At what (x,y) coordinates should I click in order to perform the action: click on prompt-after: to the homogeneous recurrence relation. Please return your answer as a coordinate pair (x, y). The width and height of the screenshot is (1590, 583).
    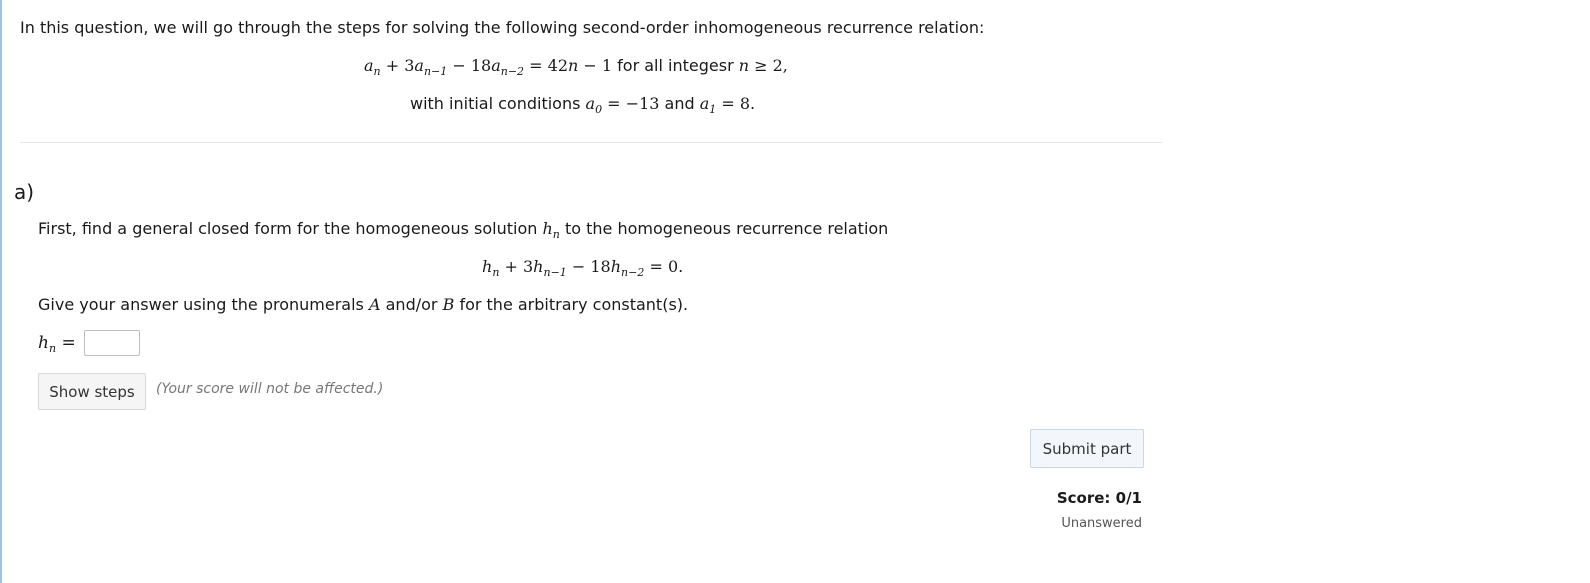
    Looking at the image, I should click on (726, 228).